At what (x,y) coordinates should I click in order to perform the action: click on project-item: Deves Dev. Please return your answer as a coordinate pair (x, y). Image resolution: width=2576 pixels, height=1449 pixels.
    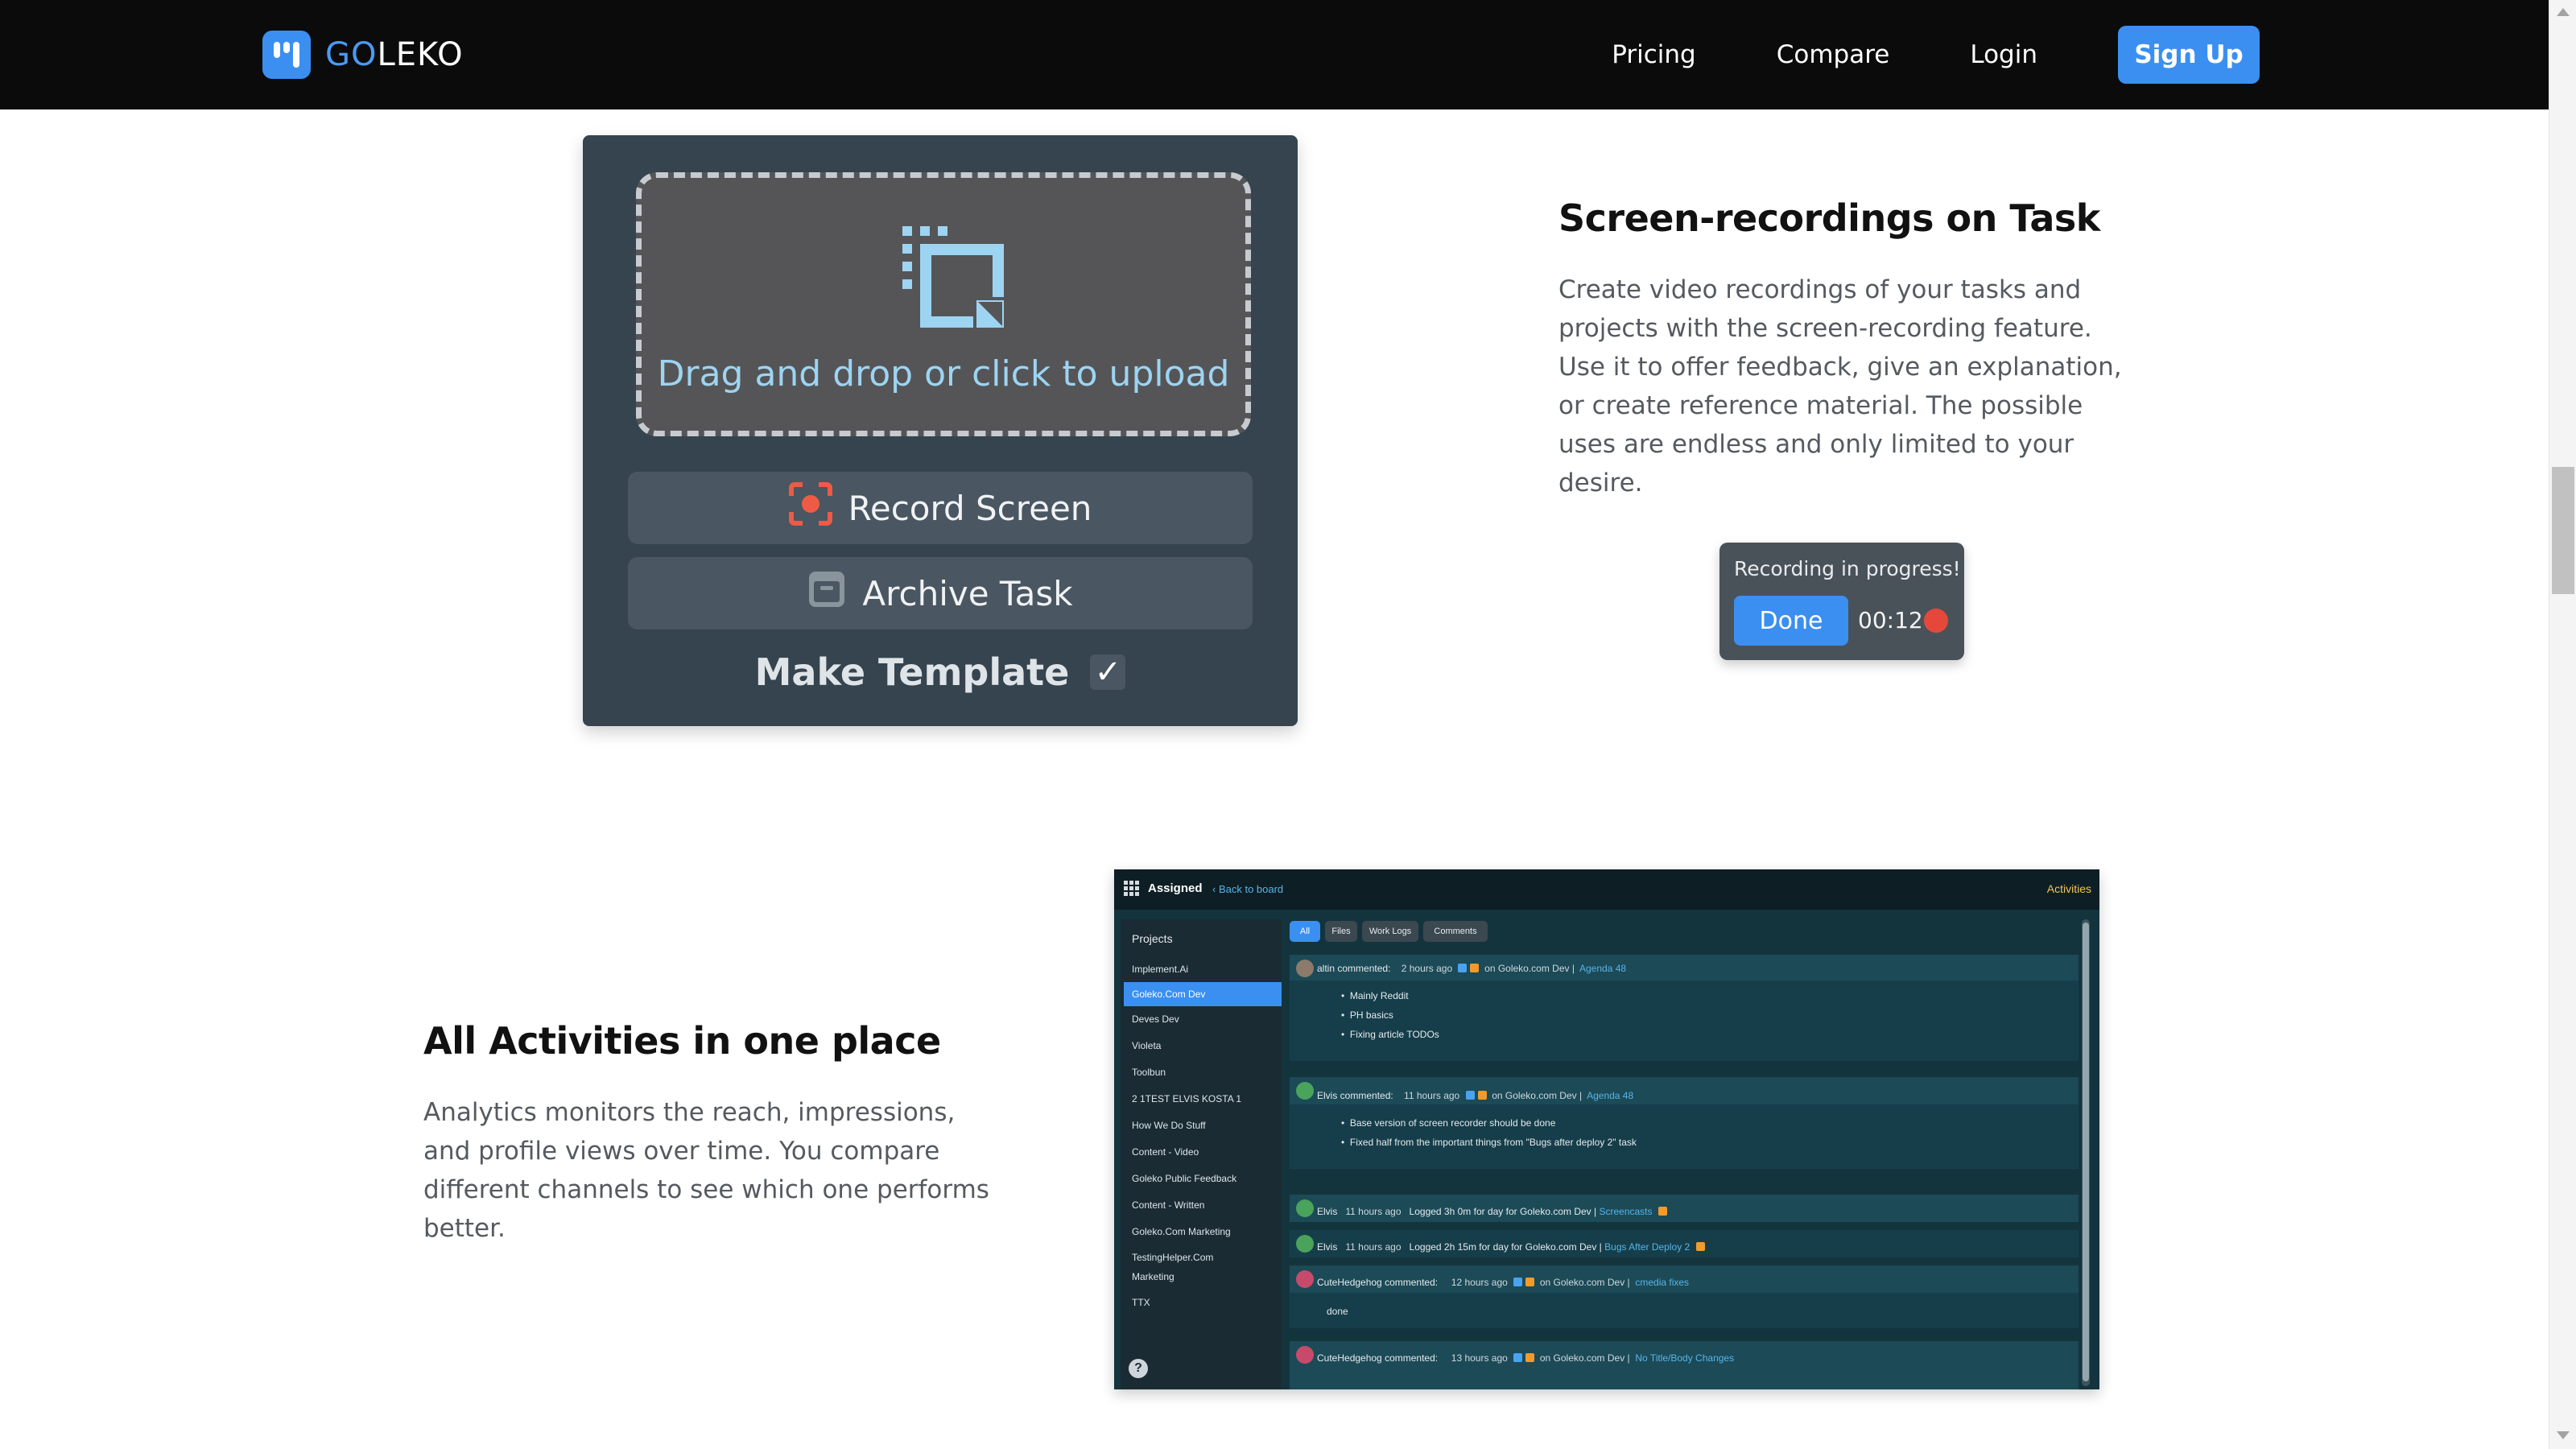
    Looking at the image, I should click on (1204, 1019).